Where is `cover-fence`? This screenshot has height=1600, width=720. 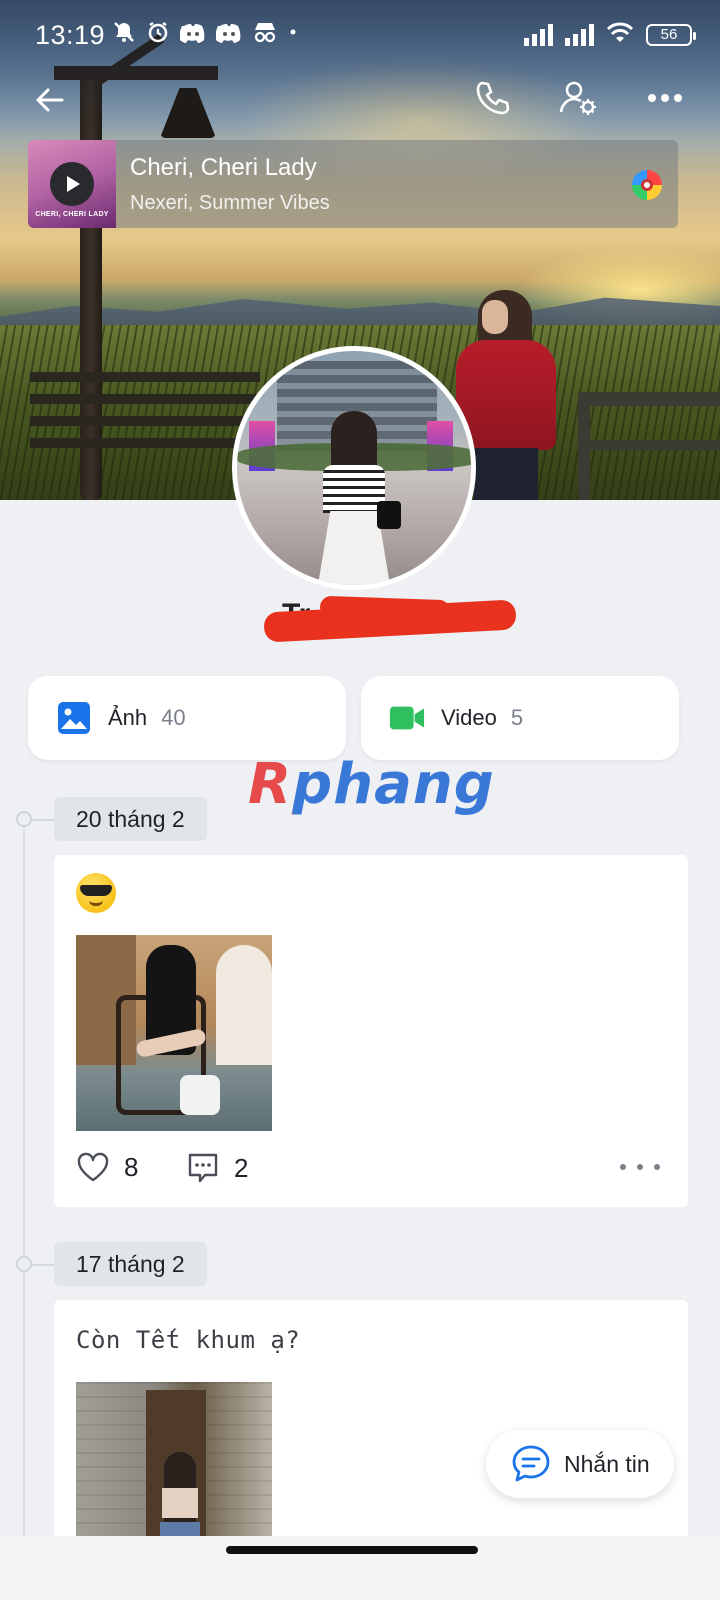 cover-fence is located at coordinates (649, 446).